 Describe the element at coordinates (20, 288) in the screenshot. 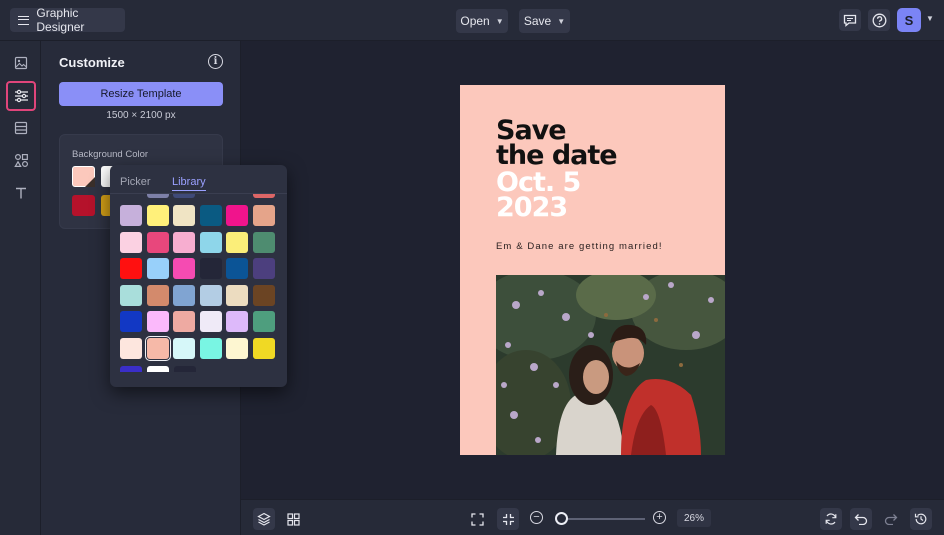

I see `tool-rail` at that location.